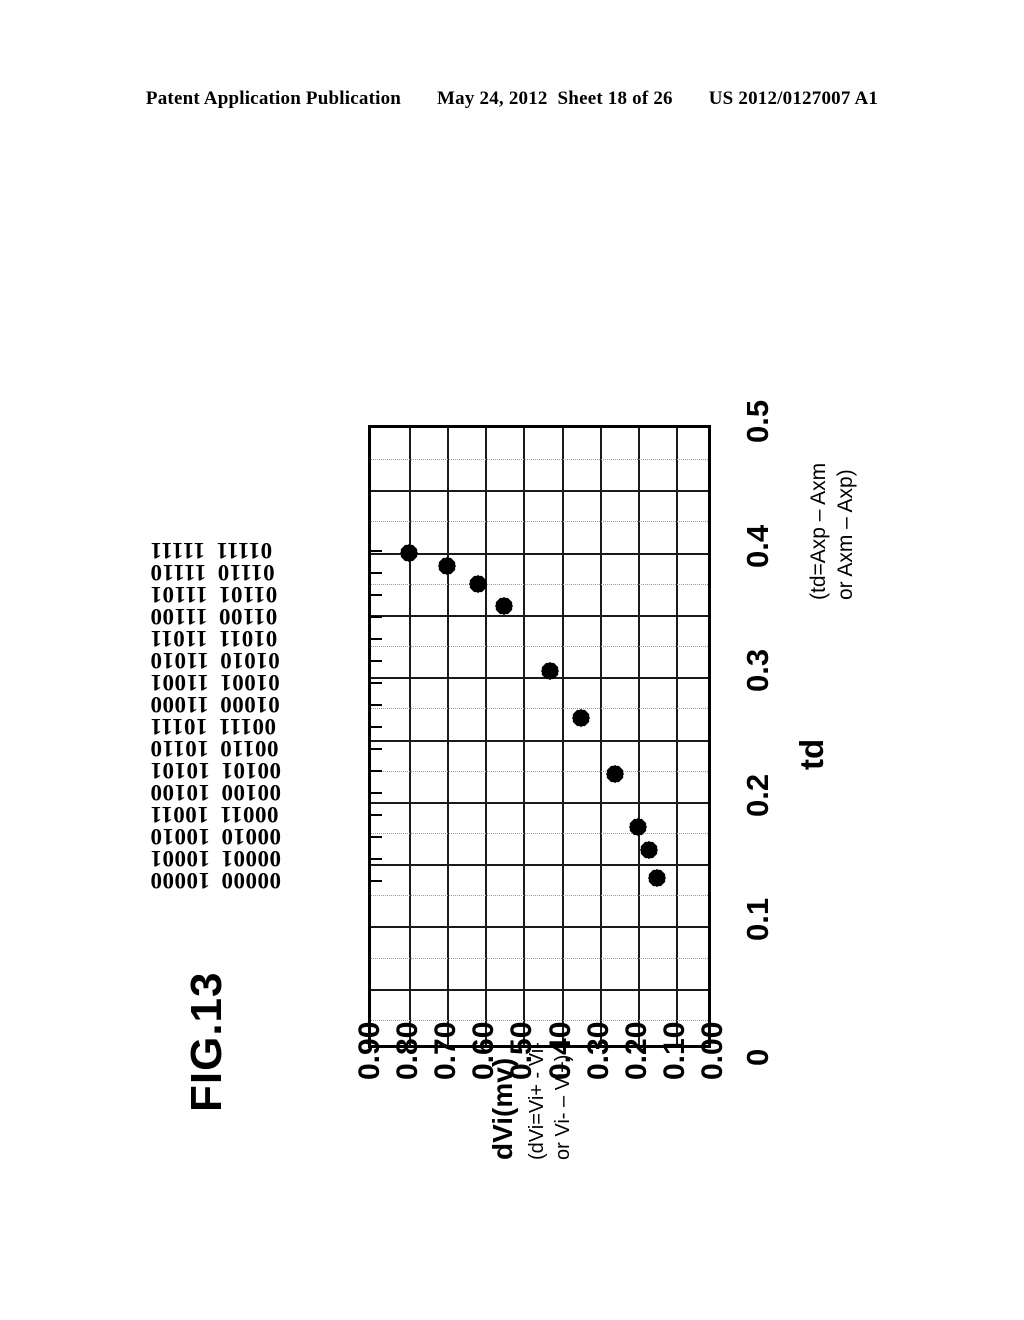  Describe the element at coordinates (757, 671) in the screenshot. I see `td-axis-tick-label: 0.3` at that location.